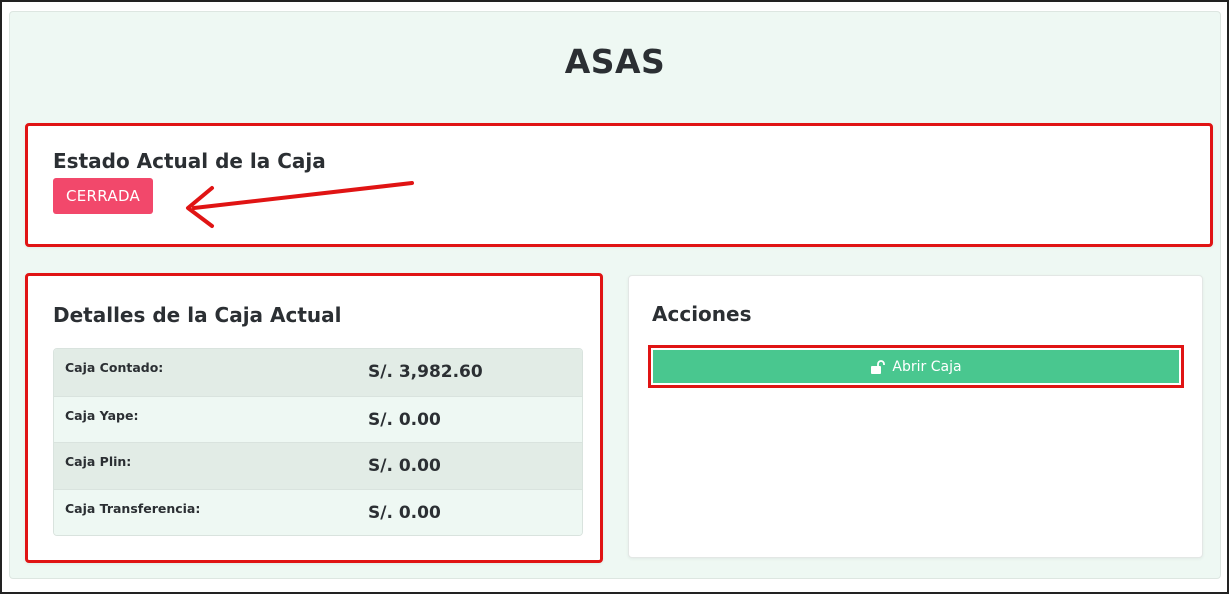 This screenshot has width=1229, height=594. I want to click on row-label: Caja Transferencia:, so click(133, 508).